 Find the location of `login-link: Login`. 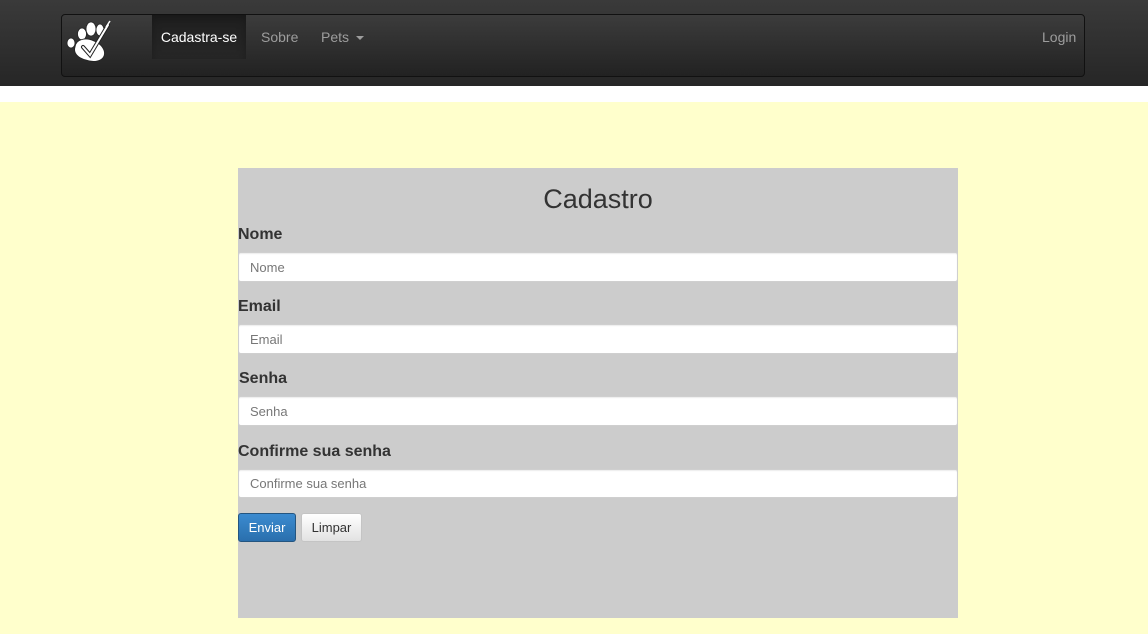

login-link: Login is located at coordinates (1059, 37).